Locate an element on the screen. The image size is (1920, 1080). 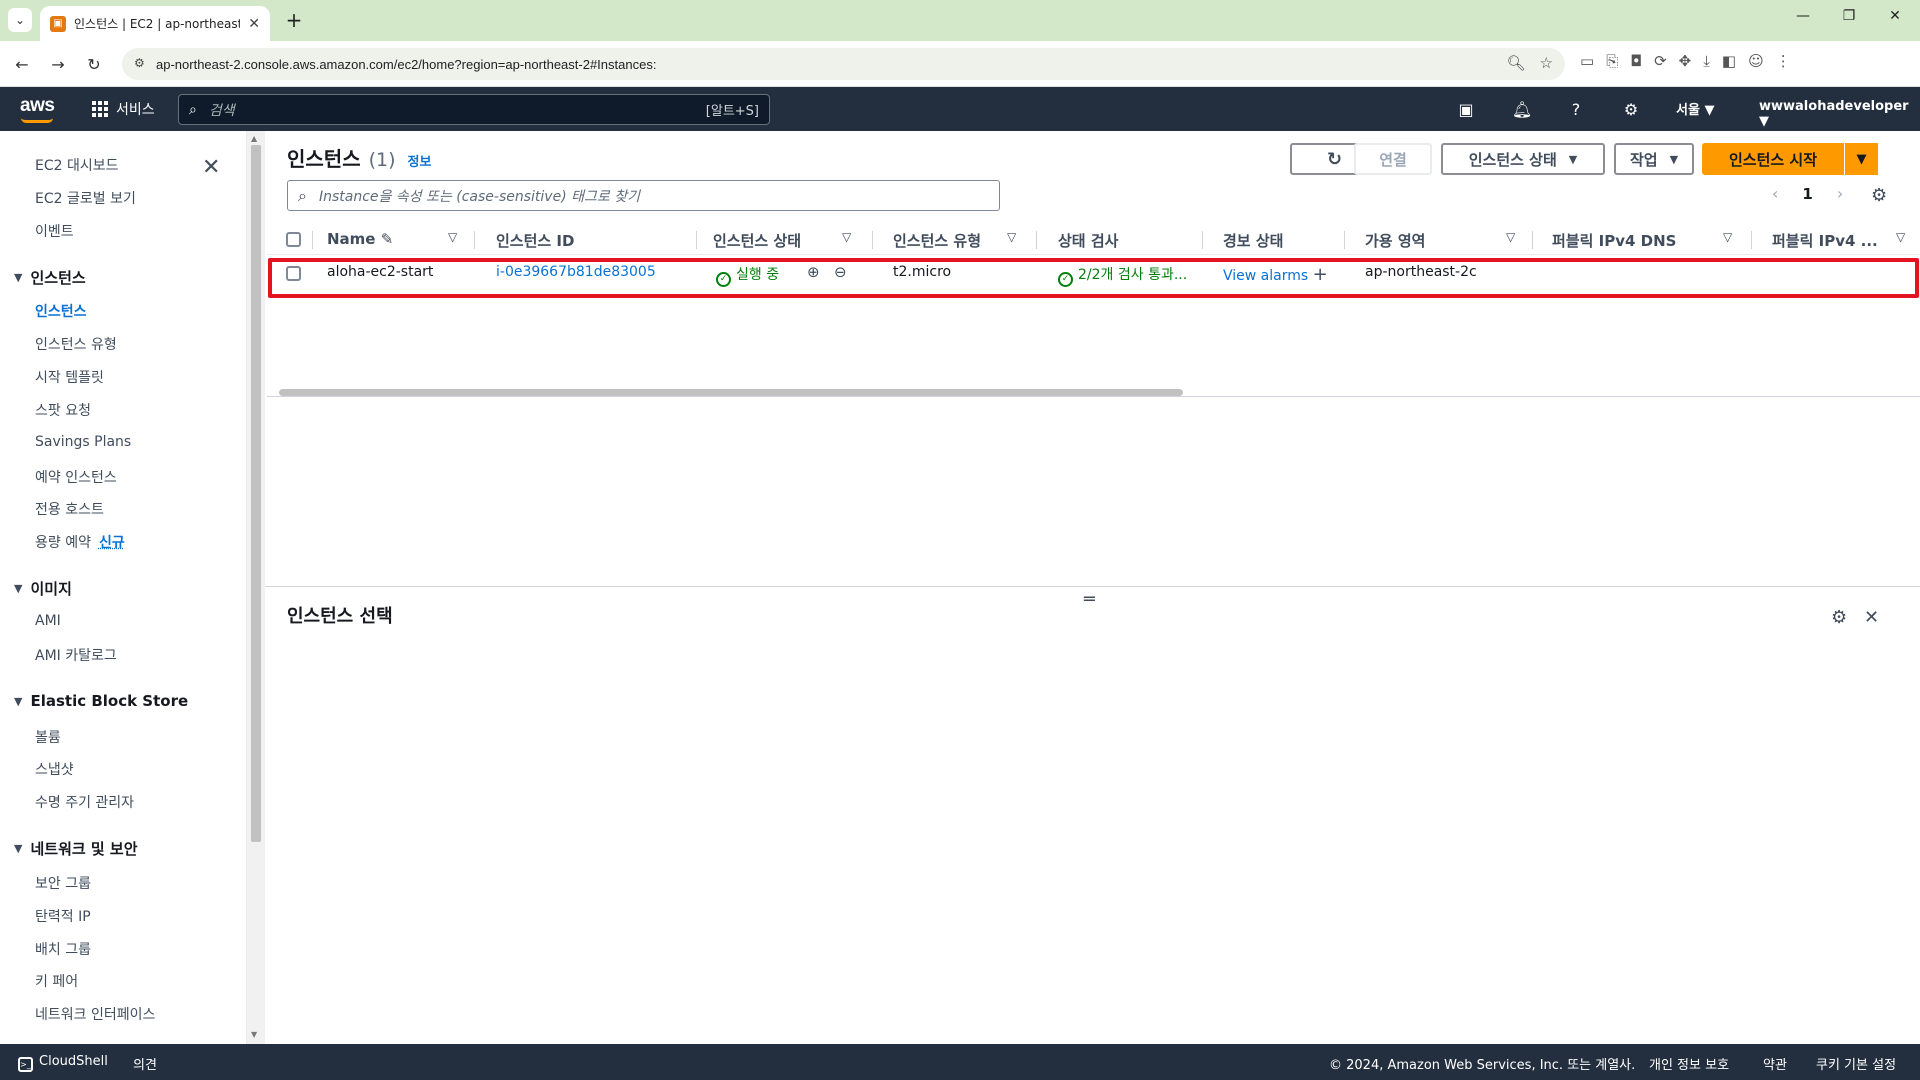
cloudshell-button: >_ CloudShell is located at coordinates (63, 1063).